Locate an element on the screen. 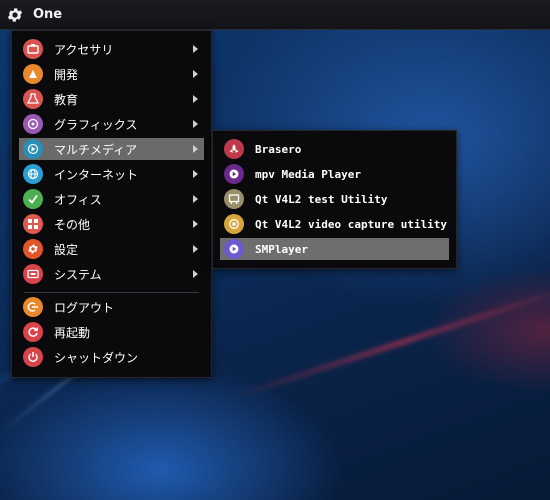  menu-item-education: 教育 is located at coordinates (111, 99).